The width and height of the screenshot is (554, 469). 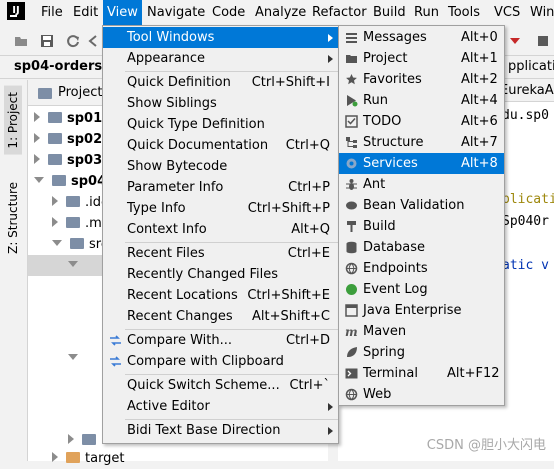 I want to click on menu-item-compare-with-clipboard: Compare with Clipboard, so click(x=220, y=361).